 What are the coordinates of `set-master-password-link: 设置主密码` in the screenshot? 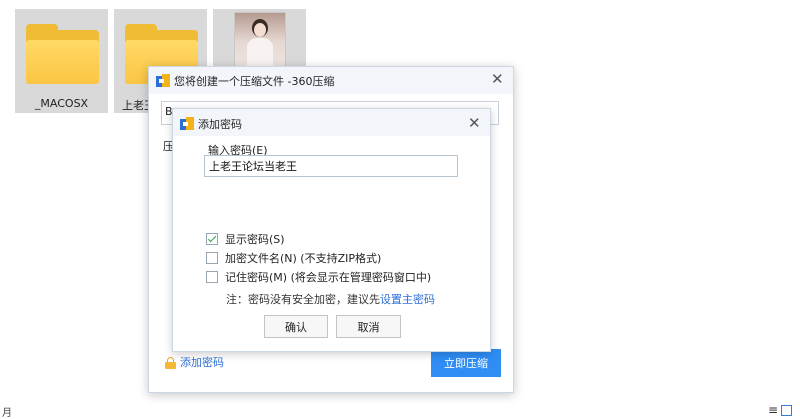 It's located at (407, 299).